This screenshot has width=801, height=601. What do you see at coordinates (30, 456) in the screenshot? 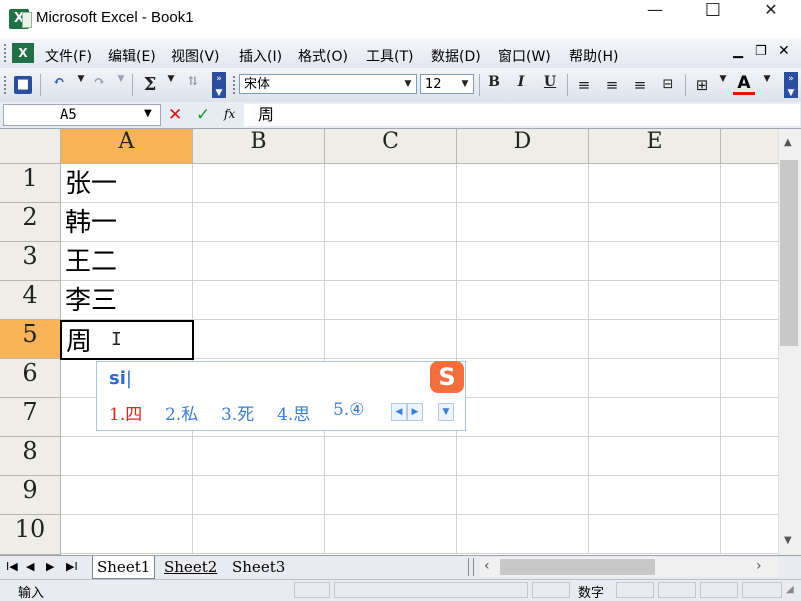
I see `row-header-8: 8` at bounding box center [30, 456].